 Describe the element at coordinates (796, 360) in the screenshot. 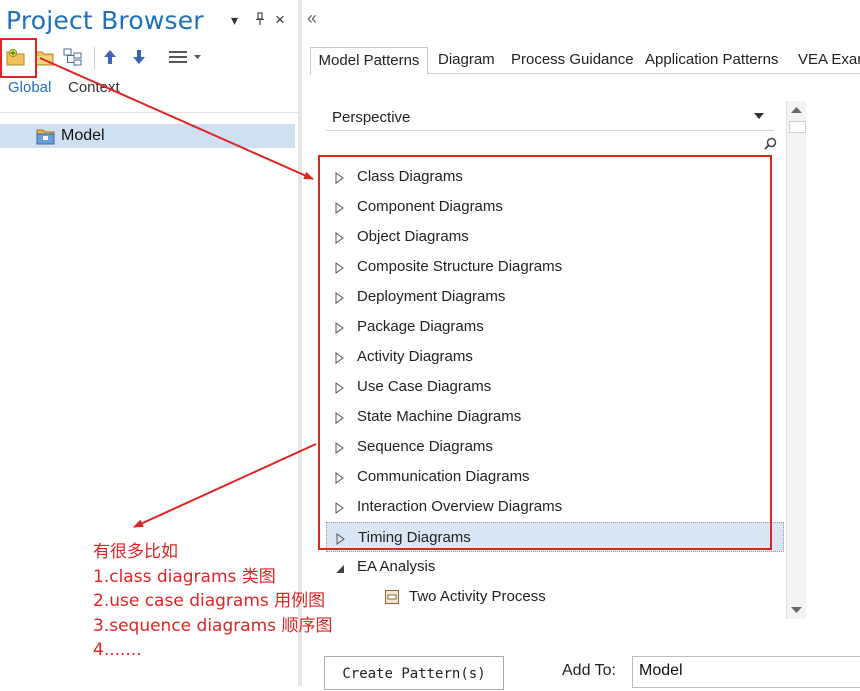

I see `vertical-scrollbar` at that location.